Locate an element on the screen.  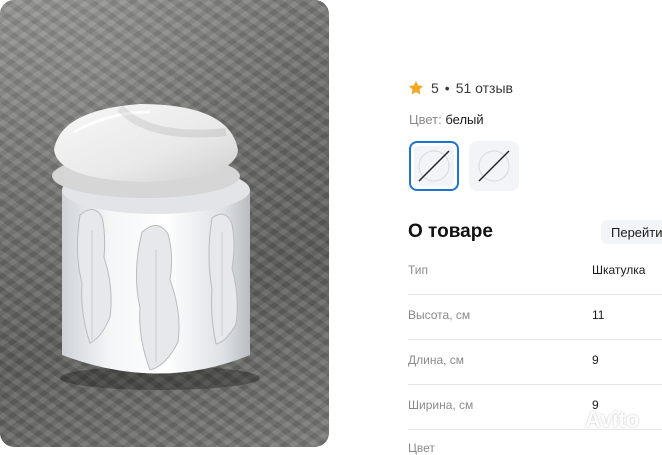
spec-value: Шкатулка is located at coordinates (619, 270).